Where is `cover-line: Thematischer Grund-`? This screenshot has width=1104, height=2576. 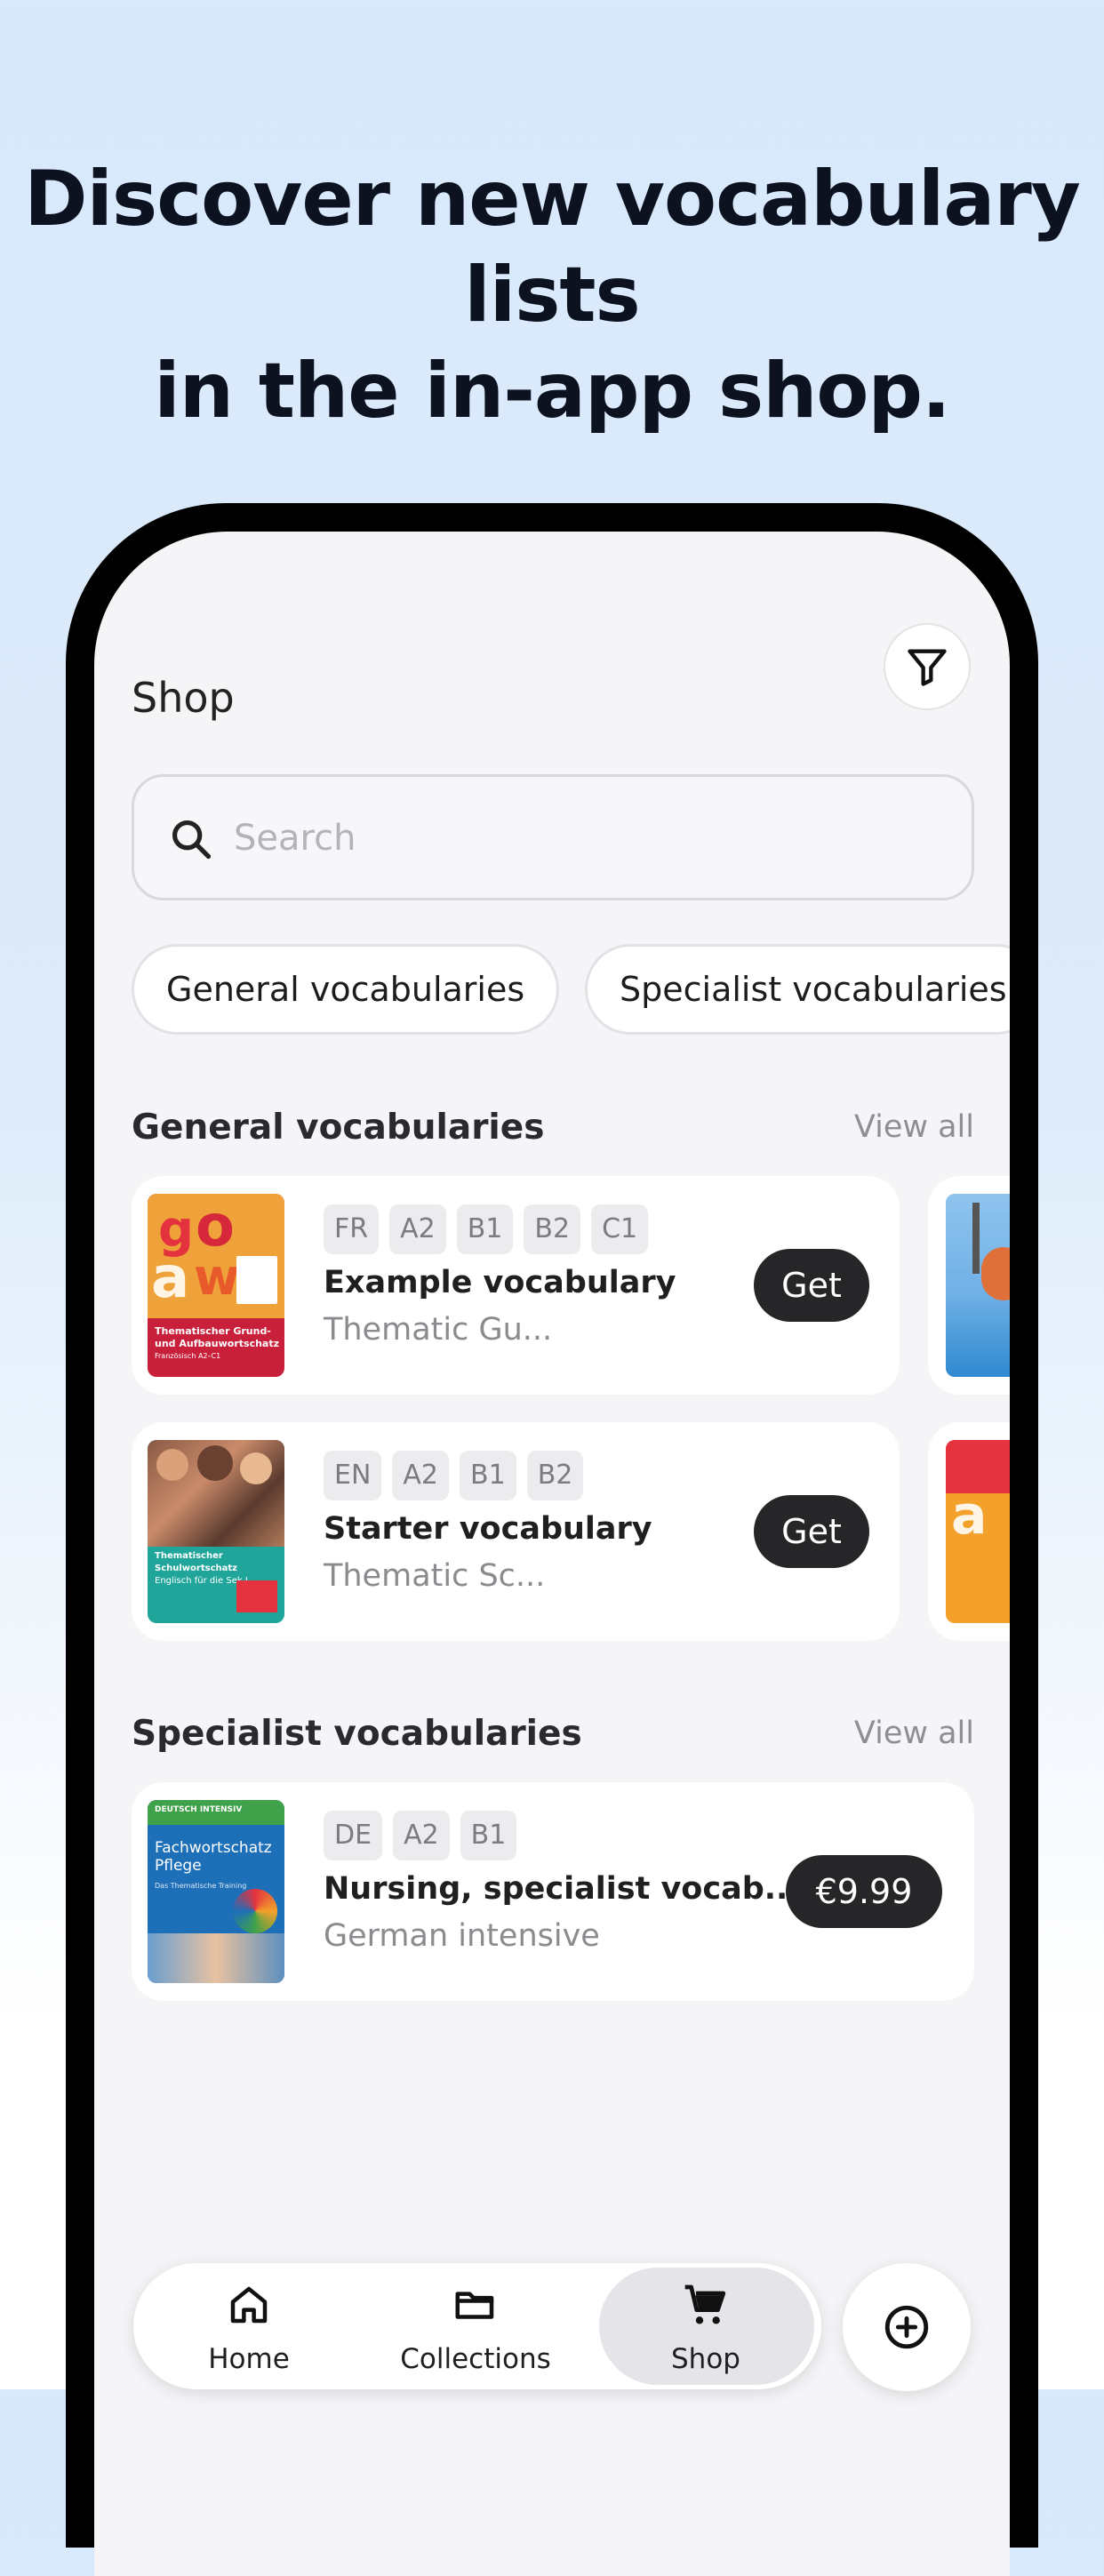 cover-line: Thematischer Grund- is located at coordinates (213, 1331).